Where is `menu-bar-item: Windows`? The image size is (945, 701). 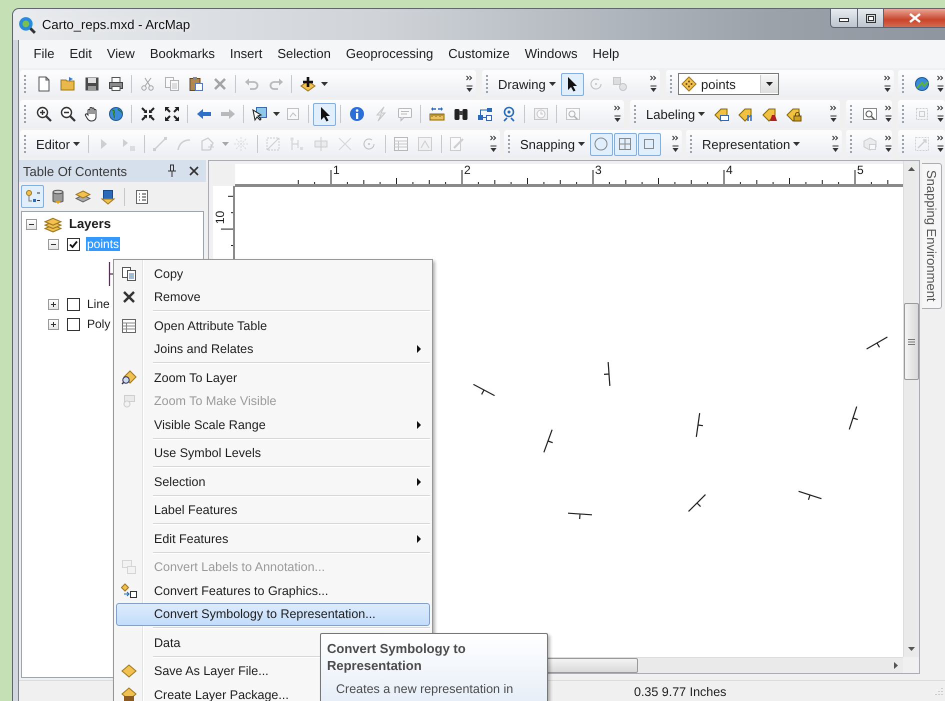 menu-bar-item: Windows is located at coordinates (551, 54).